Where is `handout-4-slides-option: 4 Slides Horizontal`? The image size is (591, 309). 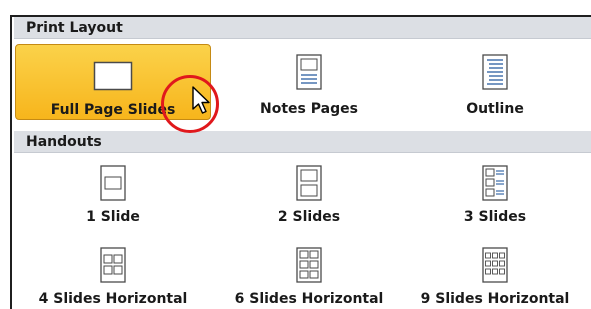
handout-4-slides-option: 4 Slides Horizontal is located at coordinates (113, 271).